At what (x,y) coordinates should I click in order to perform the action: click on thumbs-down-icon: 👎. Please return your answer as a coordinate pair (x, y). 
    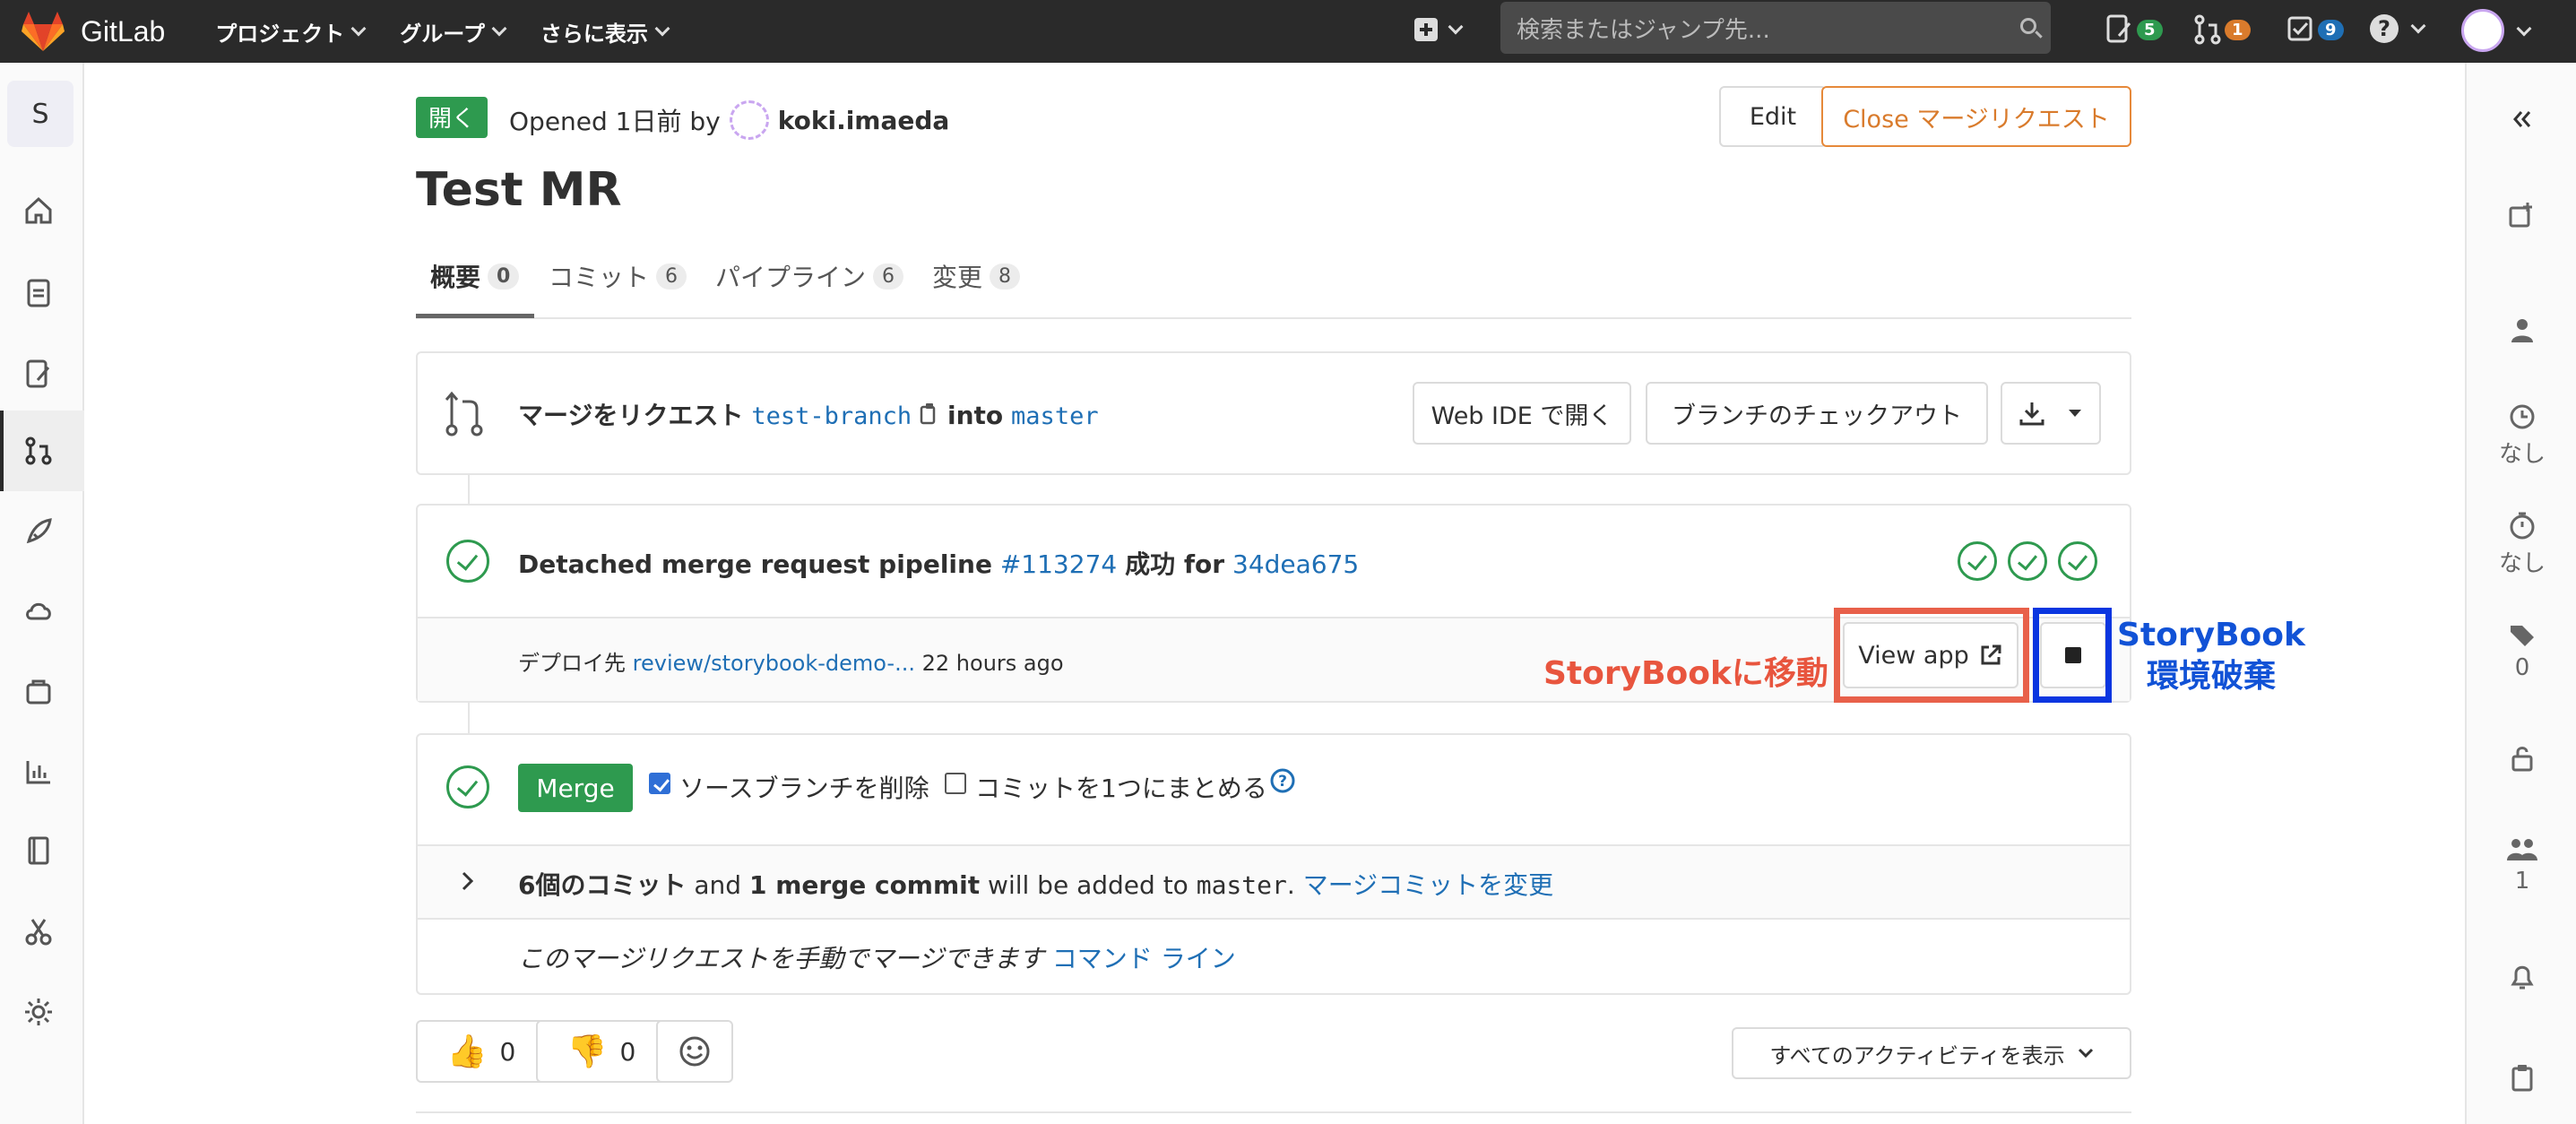
    Looking at the image, I should click on (587, 1051).